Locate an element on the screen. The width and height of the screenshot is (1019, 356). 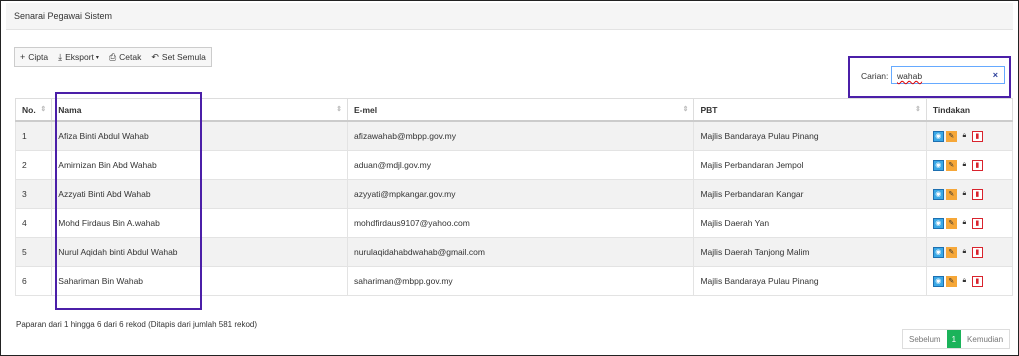
cell-email: azyyati@mpkangar.gov.my is located at coordinates (520, 194).